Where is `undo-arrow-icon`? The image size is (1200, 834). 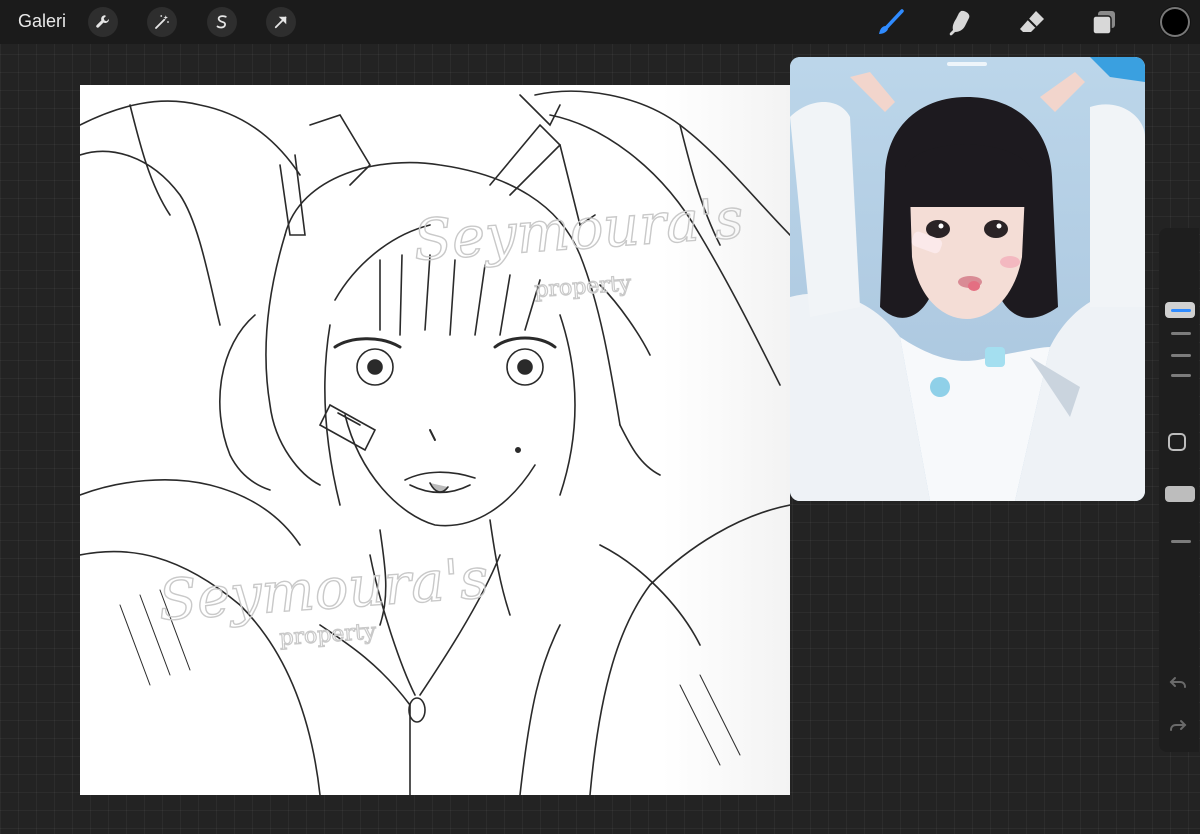
undo-arrow-icon is located at coordinates (1177, 682).